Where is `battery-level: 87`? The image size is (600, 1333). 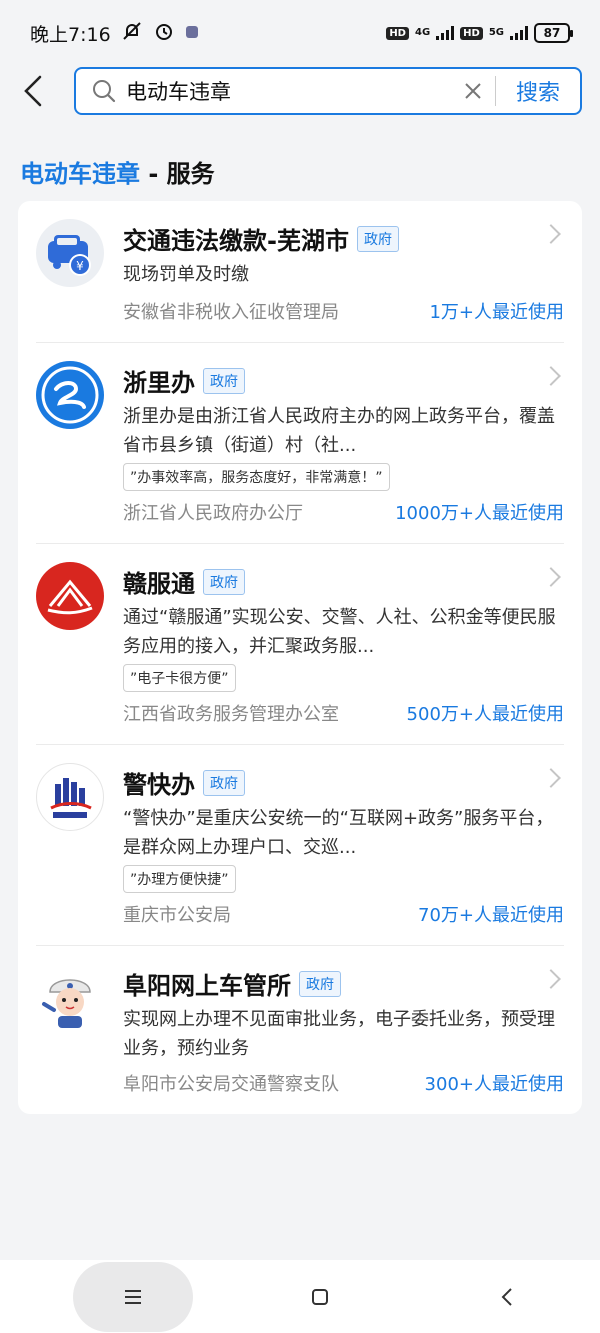
battery-level: 87 is located at coordinates (552, 33).